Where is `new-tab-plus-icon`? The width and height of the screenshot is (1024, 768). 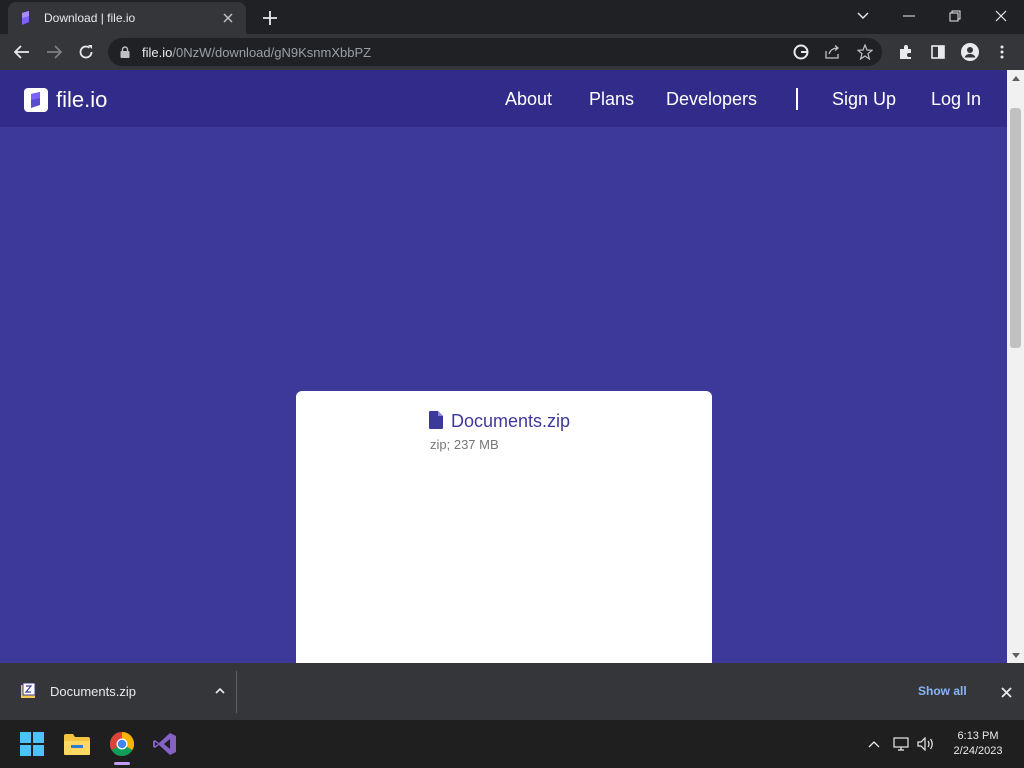 new-tab-plus-icon is located at coordinates (270, 18).